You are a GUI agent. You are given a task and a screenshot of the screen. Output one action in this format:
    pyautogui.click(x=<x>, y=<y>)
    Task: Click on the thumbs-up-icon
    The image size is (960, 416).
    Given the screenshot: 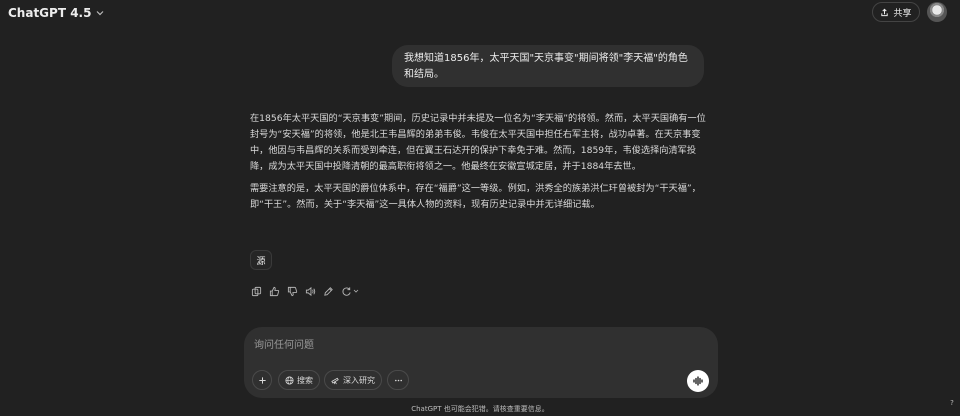 What is the action you would take?
    pyautogui.click(x=274, y=291)
    